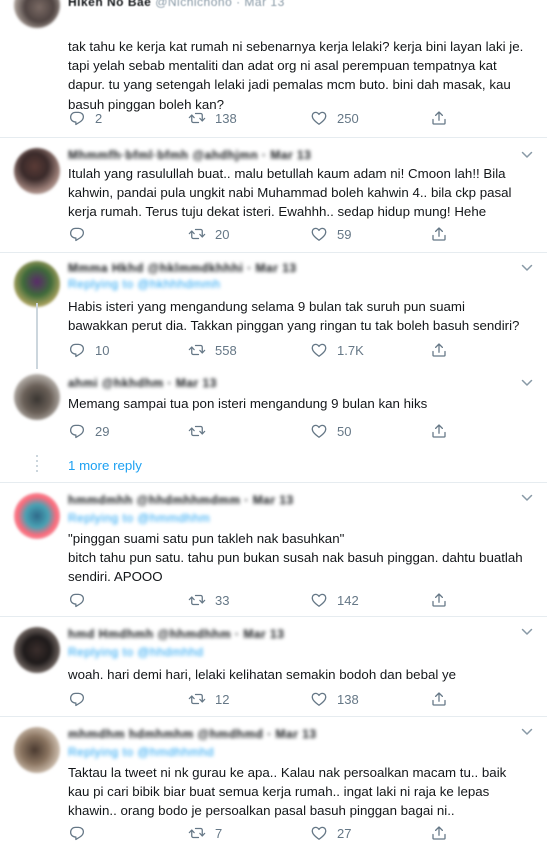 The height and width of the screenshot is (853, 547). Describe the element at coordinates (222, 234) in the screenshot. I see `retweet-count: 20` at that location.